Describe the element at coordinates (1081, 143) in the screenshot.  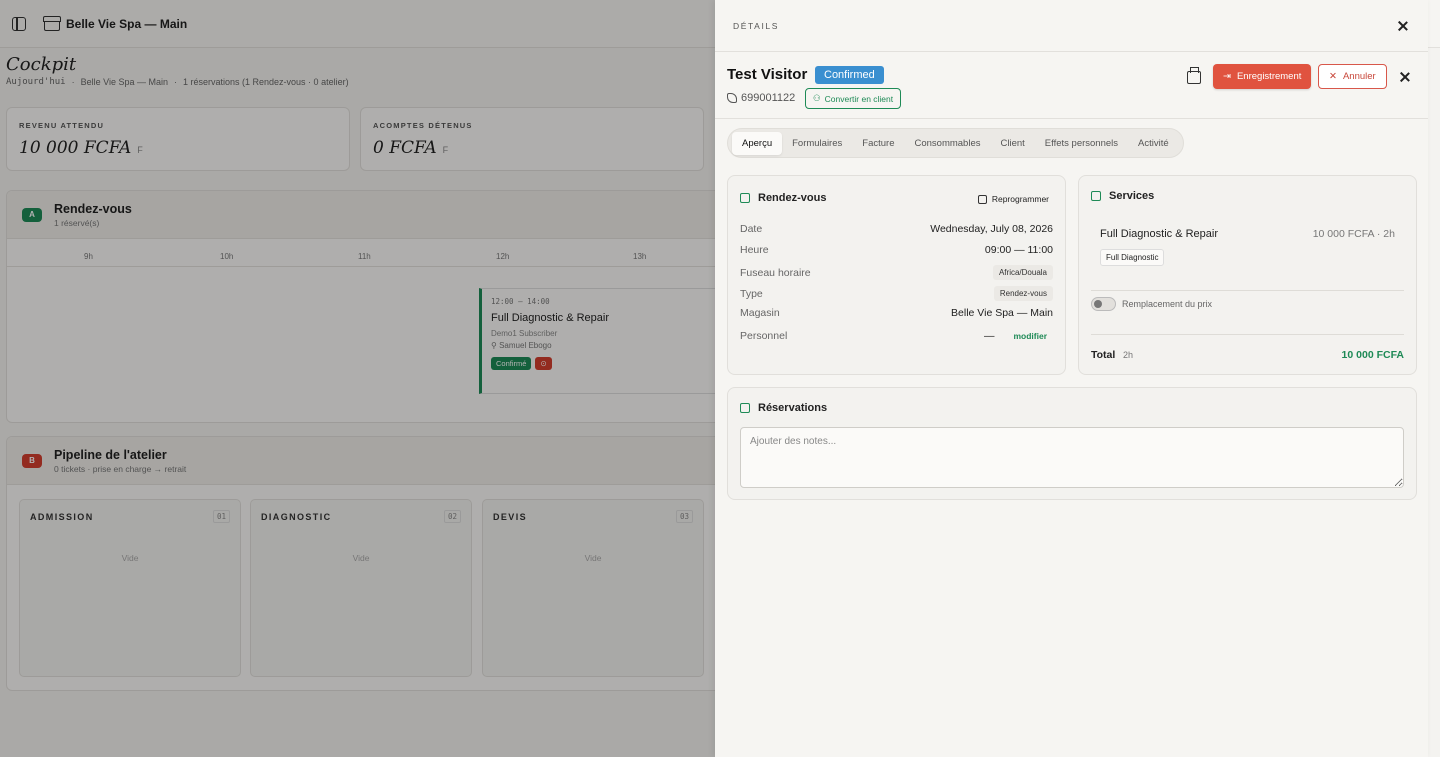
I see `tab-effets-personnels: Effets personnels` at that location.